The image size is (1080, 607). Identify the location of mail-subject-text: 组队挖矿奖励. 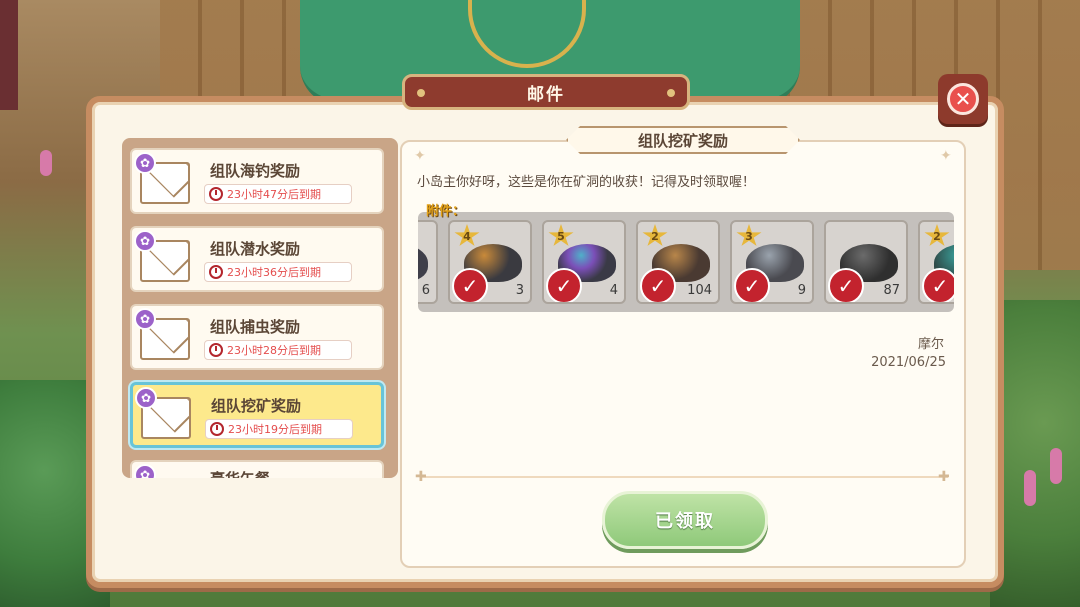
(682, 140).